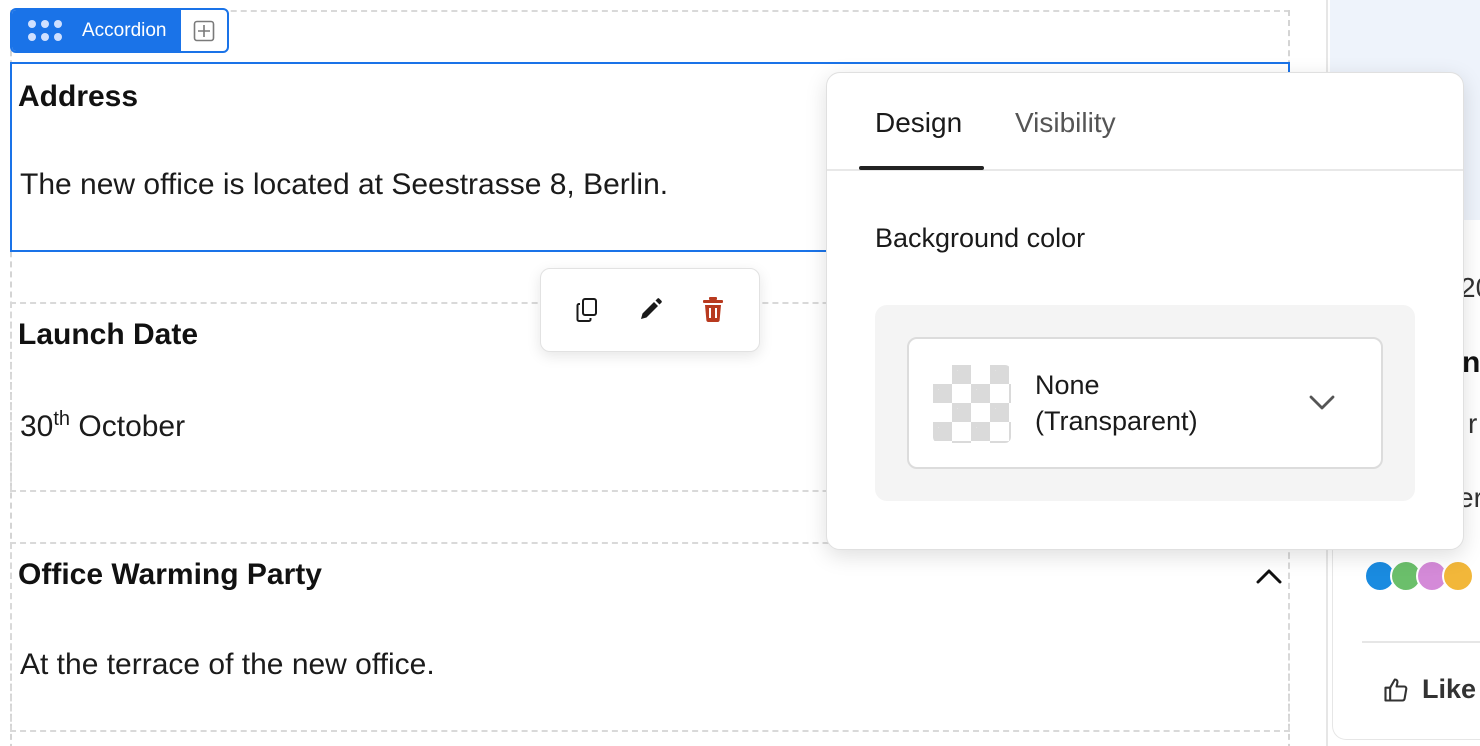 This screenshot has width=1480, height=746. I want to click on block-drag-handle: Accordion, so click(96, 30).